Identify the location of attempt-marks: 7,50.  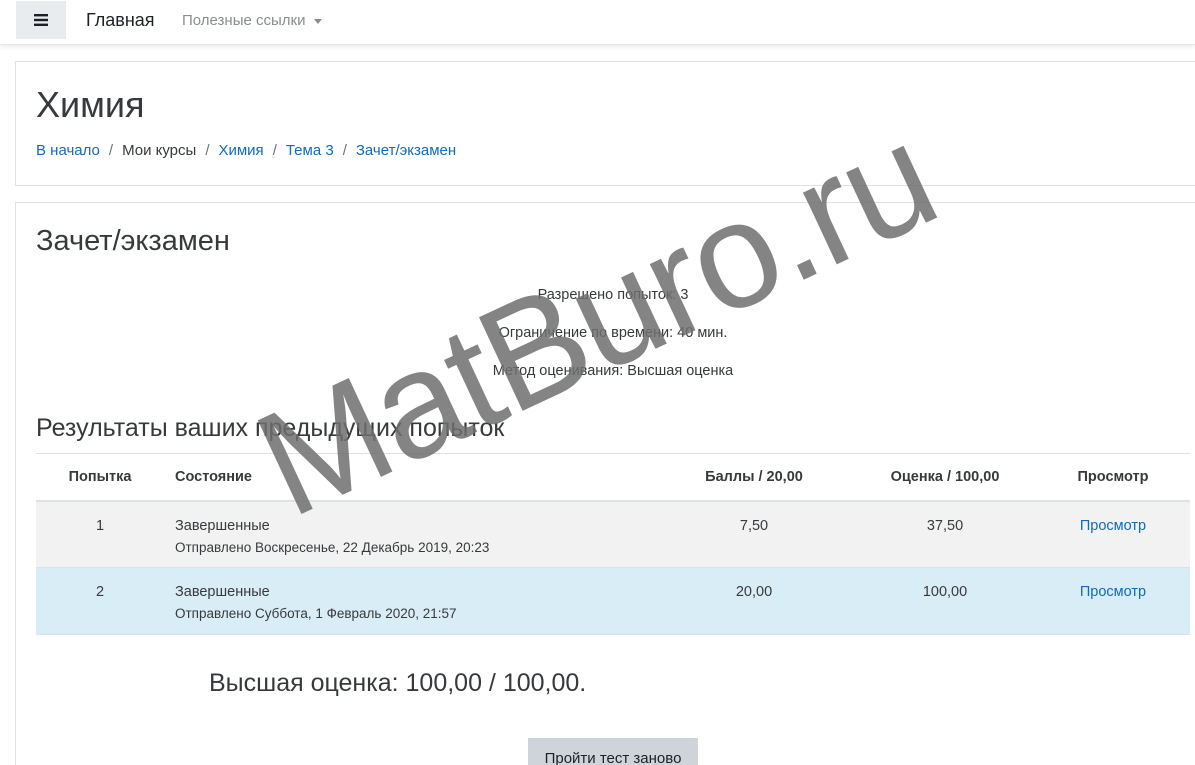
(754, 525).